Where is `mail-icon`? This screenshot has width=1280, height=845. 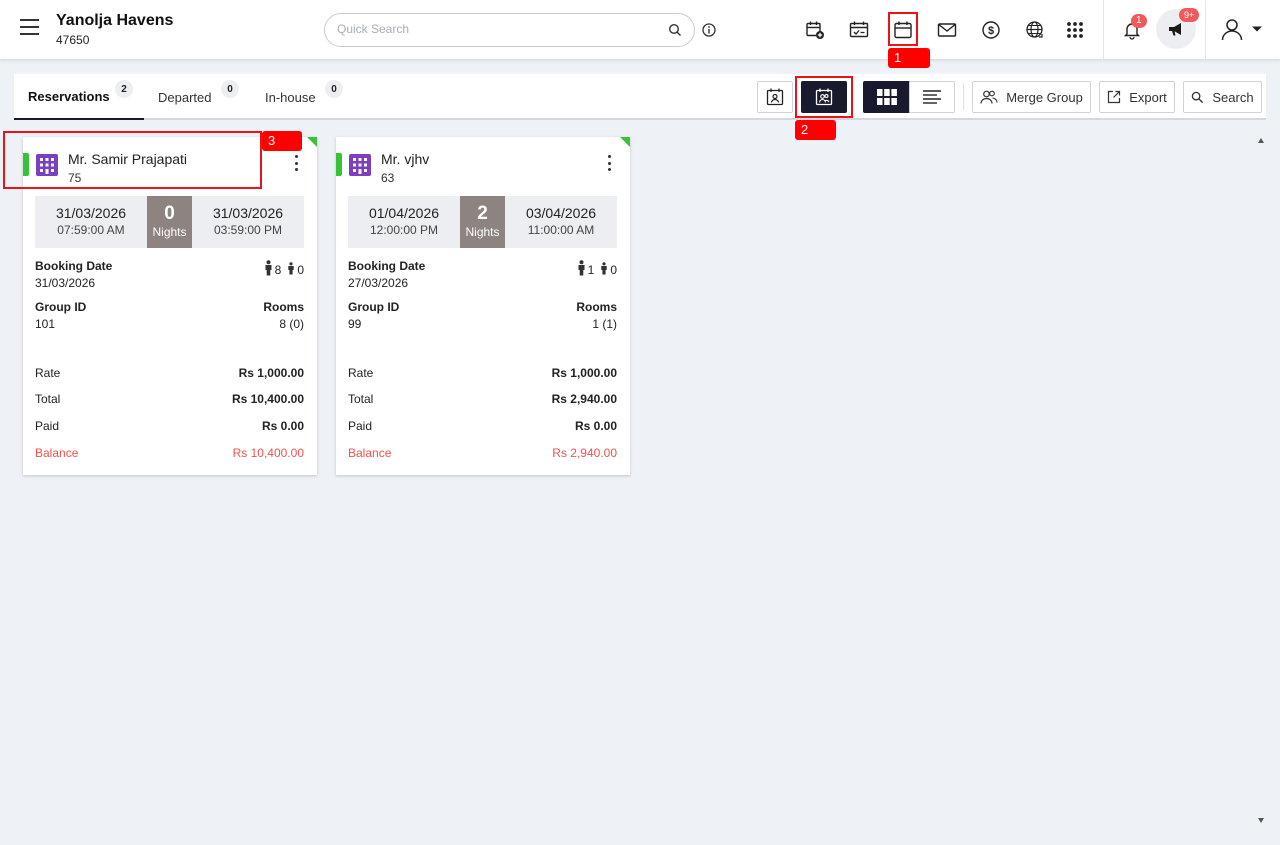
mail-icon is located at coordinates (947, 30).